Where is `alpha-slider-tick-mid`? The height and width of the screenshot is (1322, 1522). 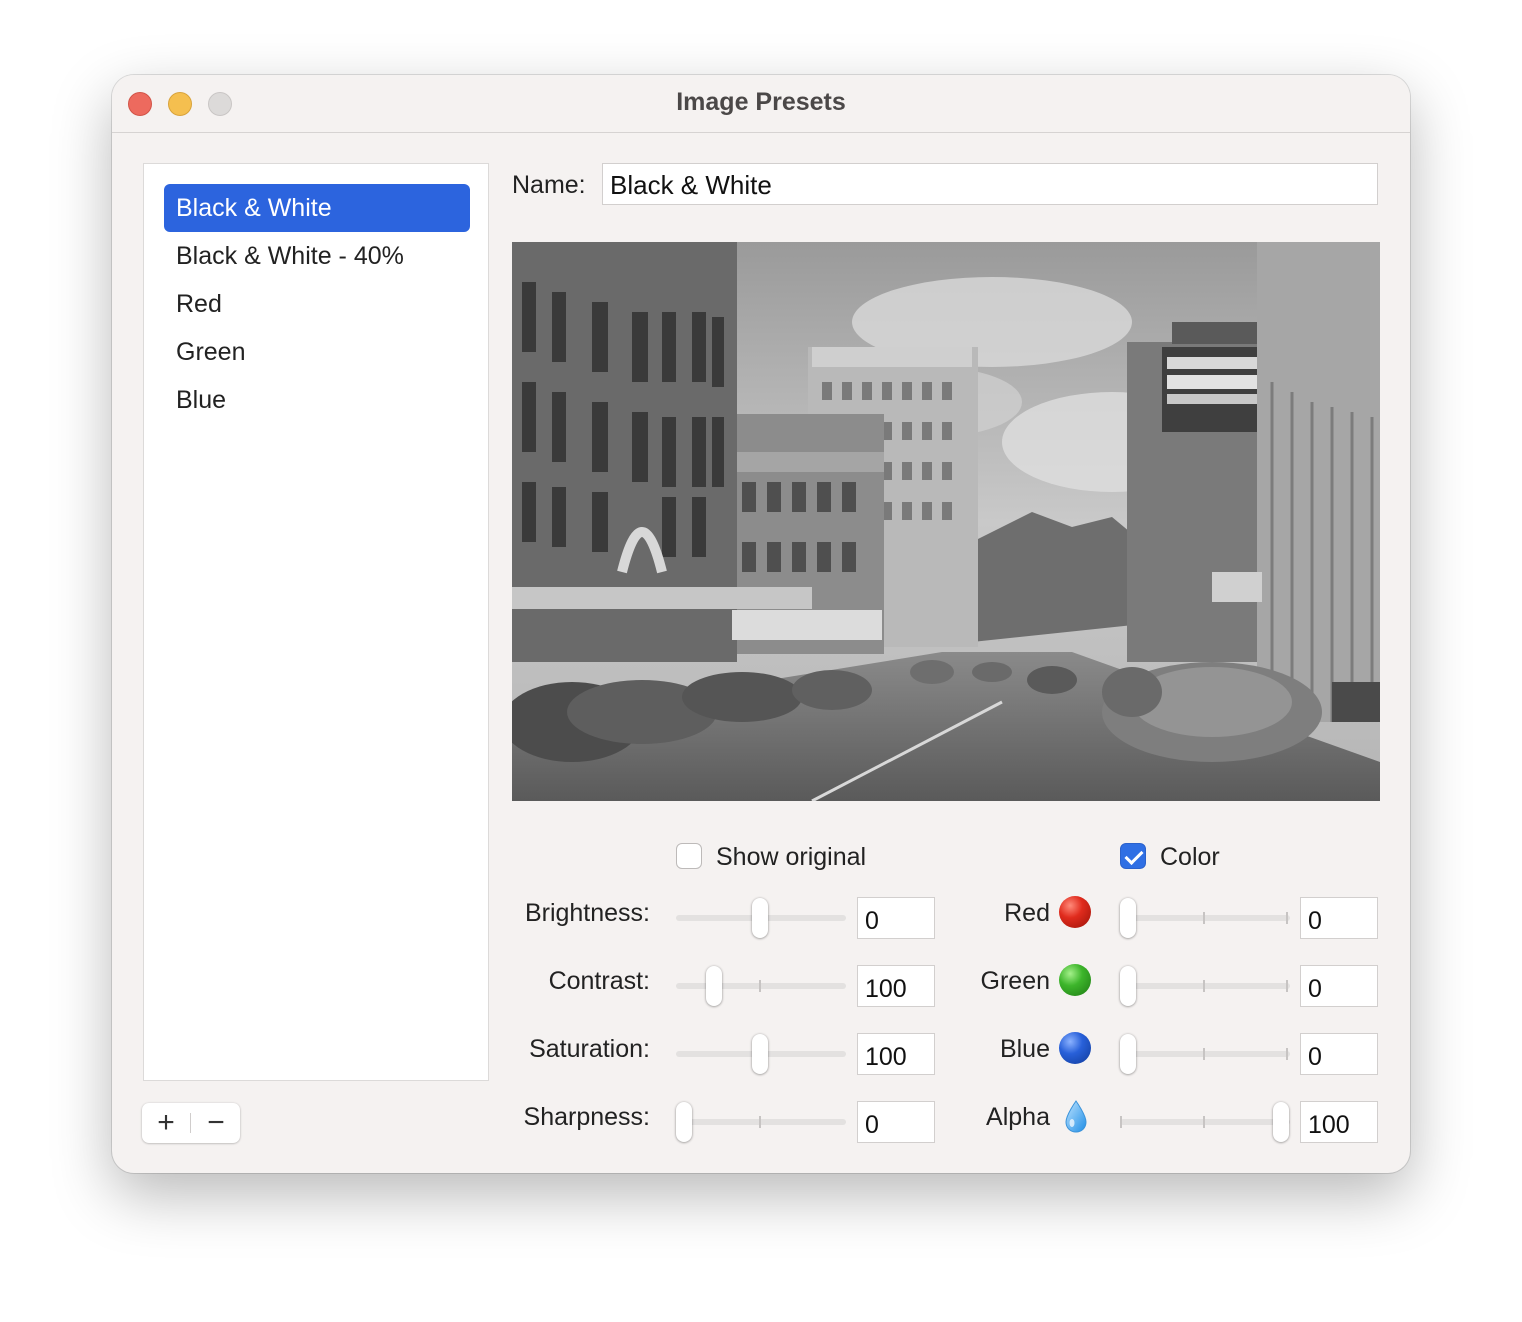
alpha-slider-tick-mid is located at coordinates (1204, 1122).